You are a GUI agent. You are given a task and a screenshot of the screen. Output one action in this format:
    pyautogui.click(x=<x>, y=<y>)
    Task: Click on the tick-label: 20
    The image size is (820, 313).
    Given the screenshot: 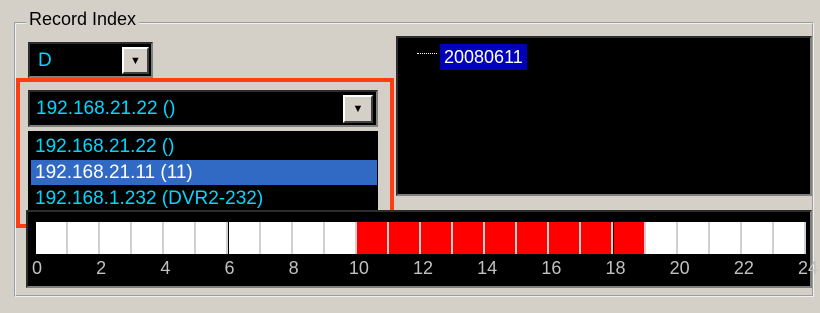 What is the action you would take?
    pyautogui.click(x=679, y=268)
    